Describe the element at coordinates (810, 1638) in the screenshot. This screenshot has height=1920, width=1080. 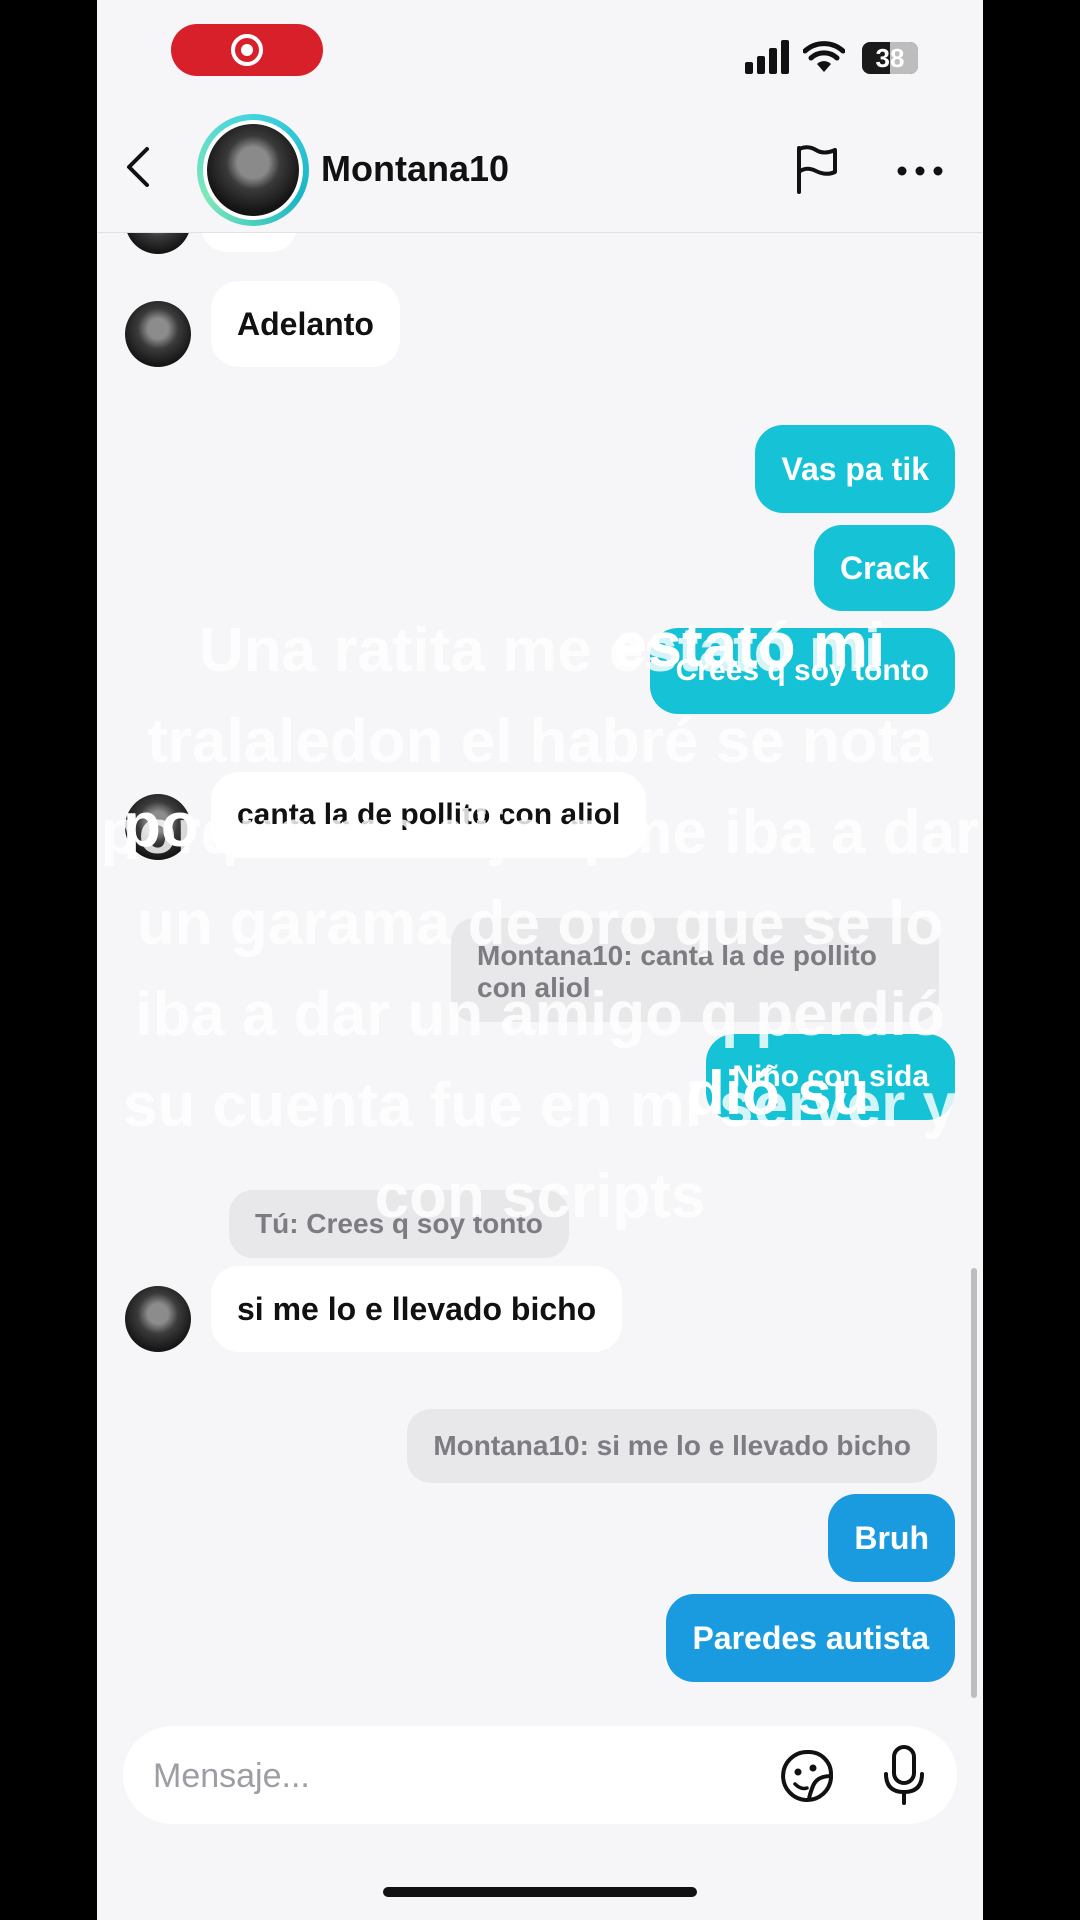
I see `message-bubble-outgoing: Paredes autista` at that location.